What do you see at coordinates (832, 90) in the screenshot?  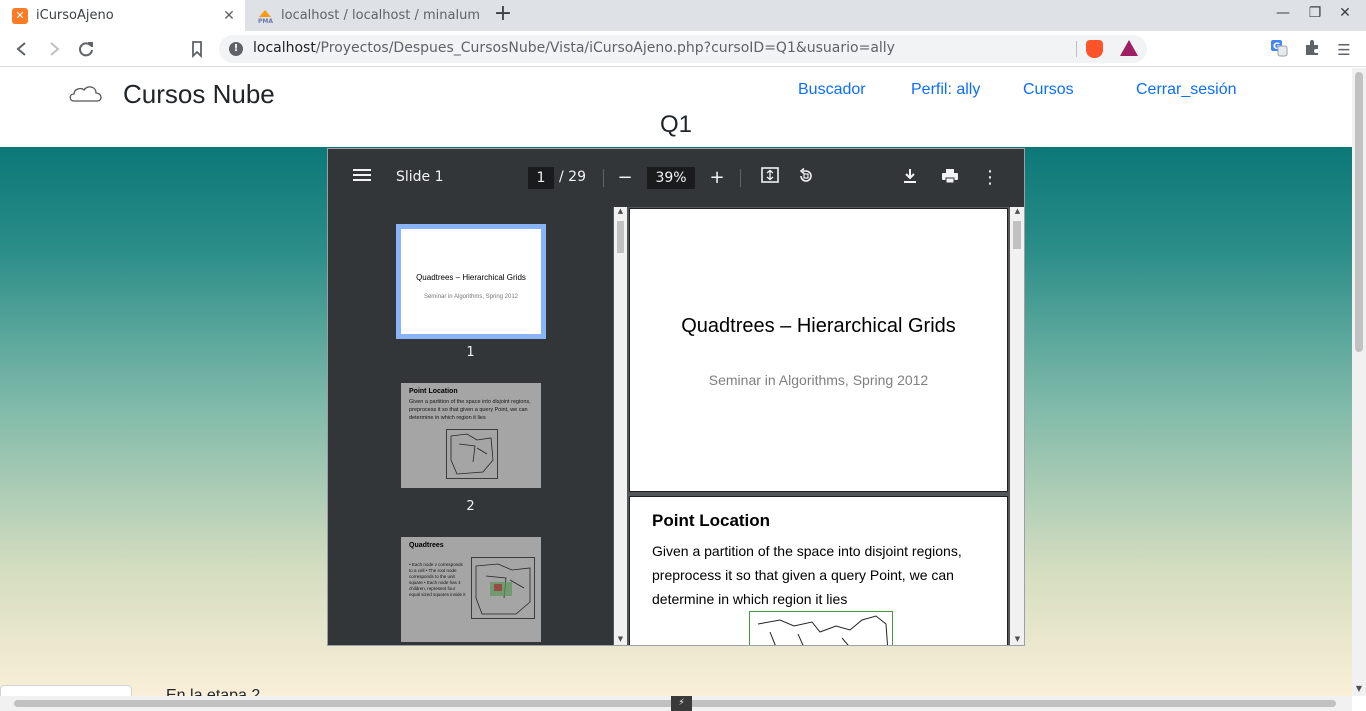 I see `nav-buscador: Buscador` at bounding box center [832, 90].